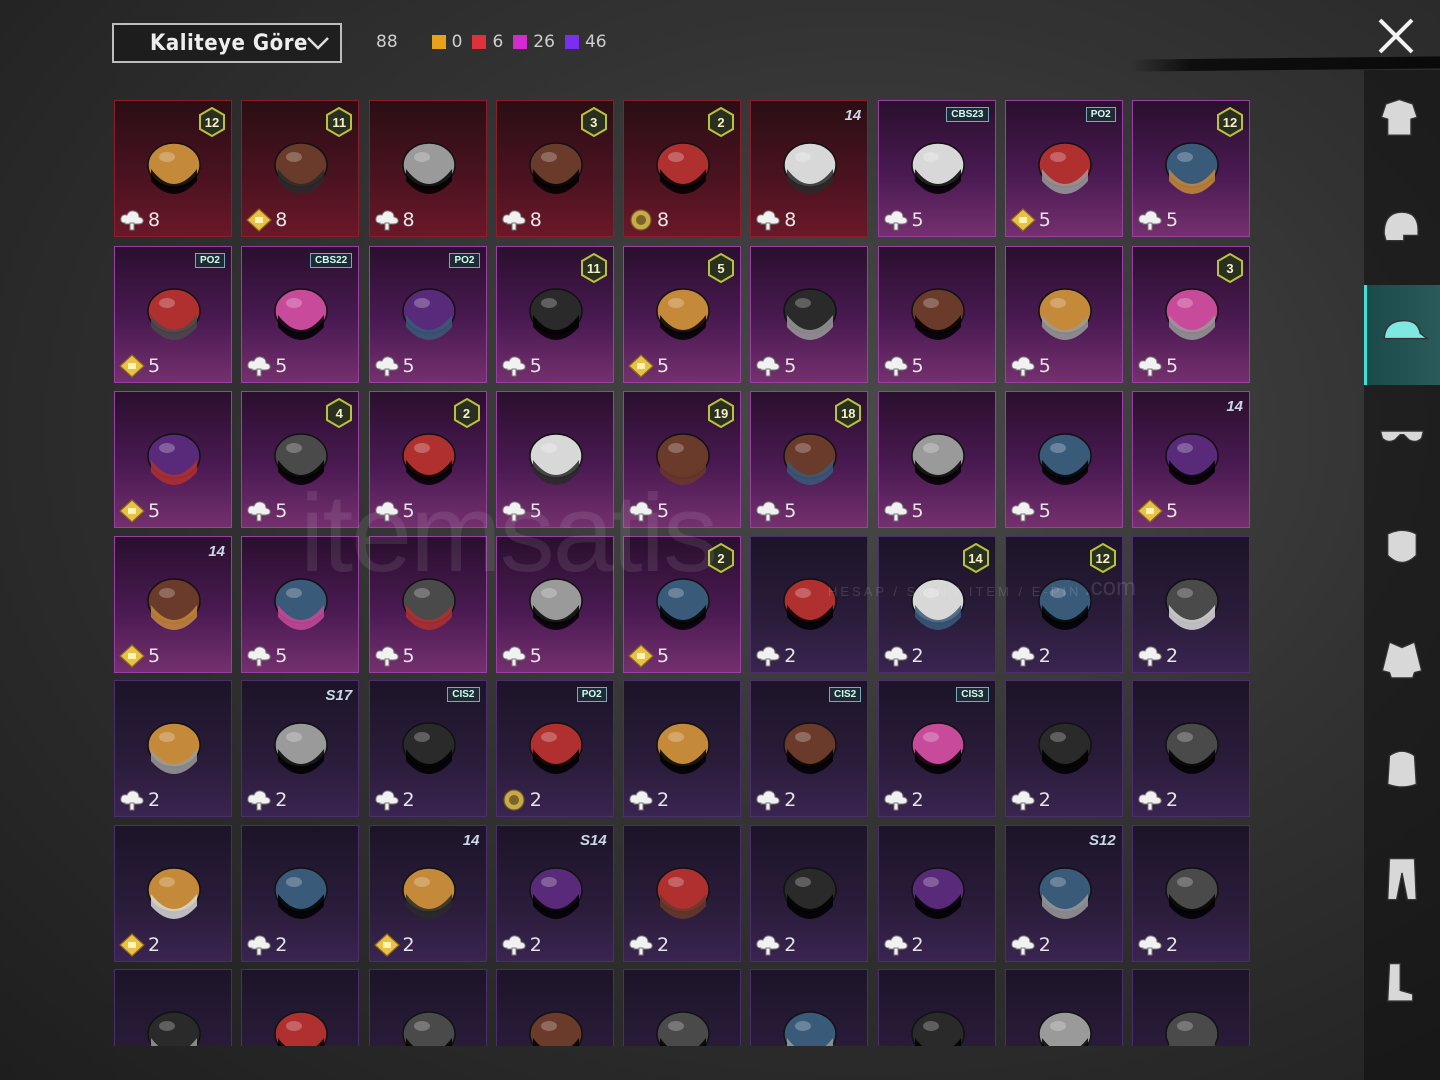  Describe the element at coordinates (1402, 660) in the screenshot. I see `sidebar-item-jacket` at that location.